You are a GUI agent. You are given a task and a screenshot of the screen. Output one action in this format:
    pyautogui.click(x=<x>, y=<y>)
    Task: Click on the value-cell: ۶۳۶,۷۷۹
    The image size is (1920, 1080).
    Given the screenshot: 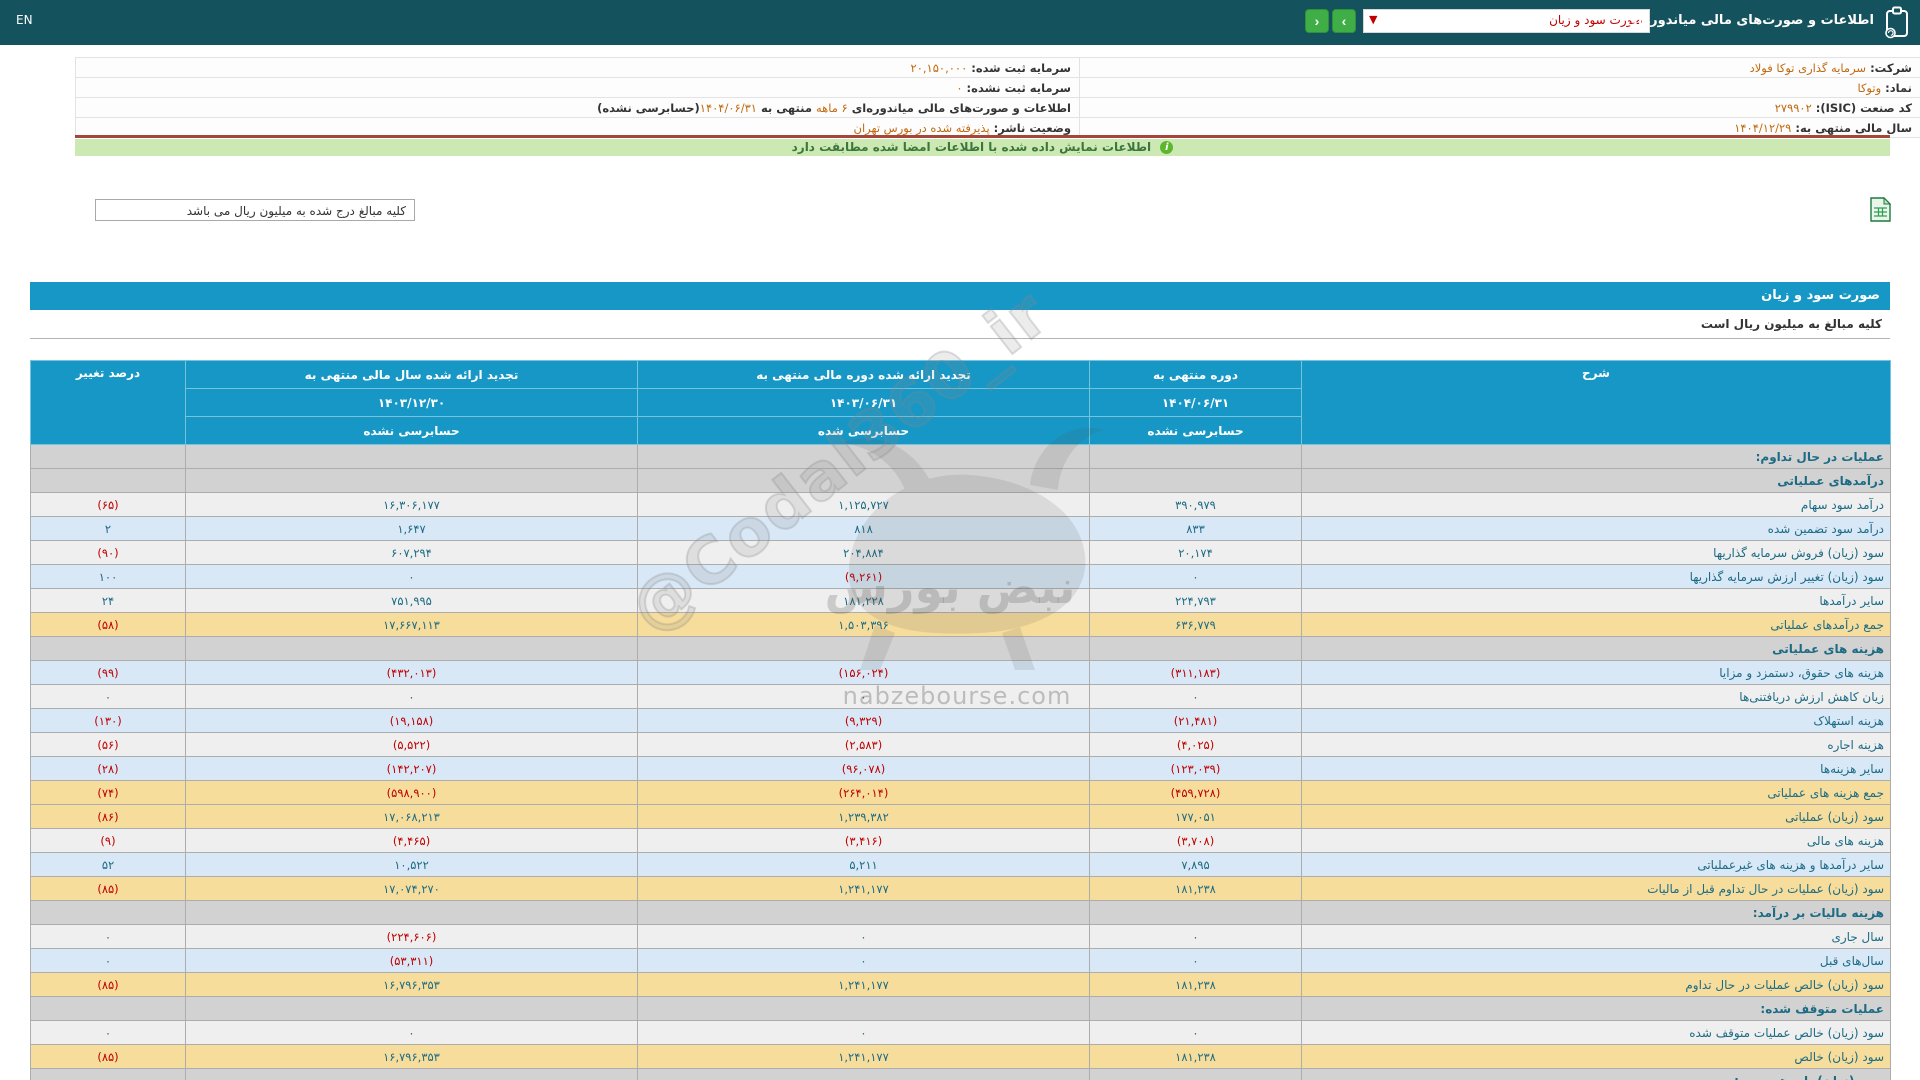 What is the action you would take?
    pyautogui.click(x=1195, y=624)
    